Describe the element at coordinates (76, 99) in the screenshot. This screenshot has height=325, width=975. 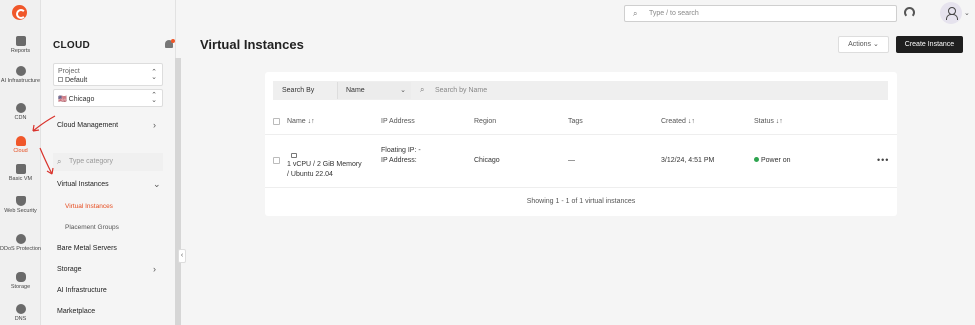
I see `region-value: 🇺🇸 Chicago` at that location.